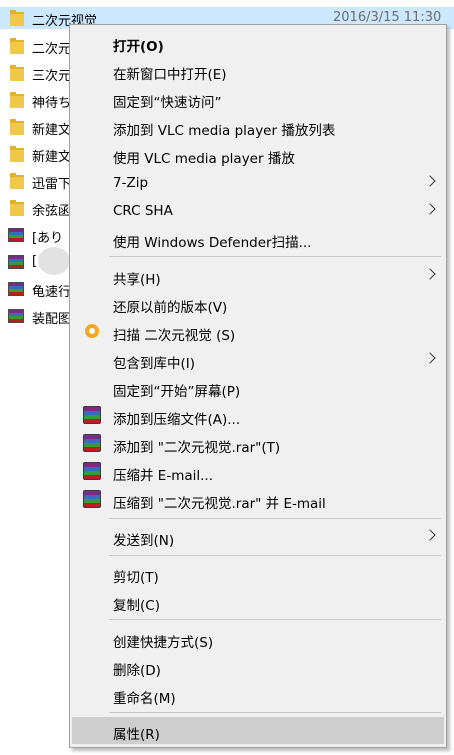  What do you see at coordinates (52, 103) in the screenshot?
I see `file-name: 神待ち` at bounding box center [52, 103].